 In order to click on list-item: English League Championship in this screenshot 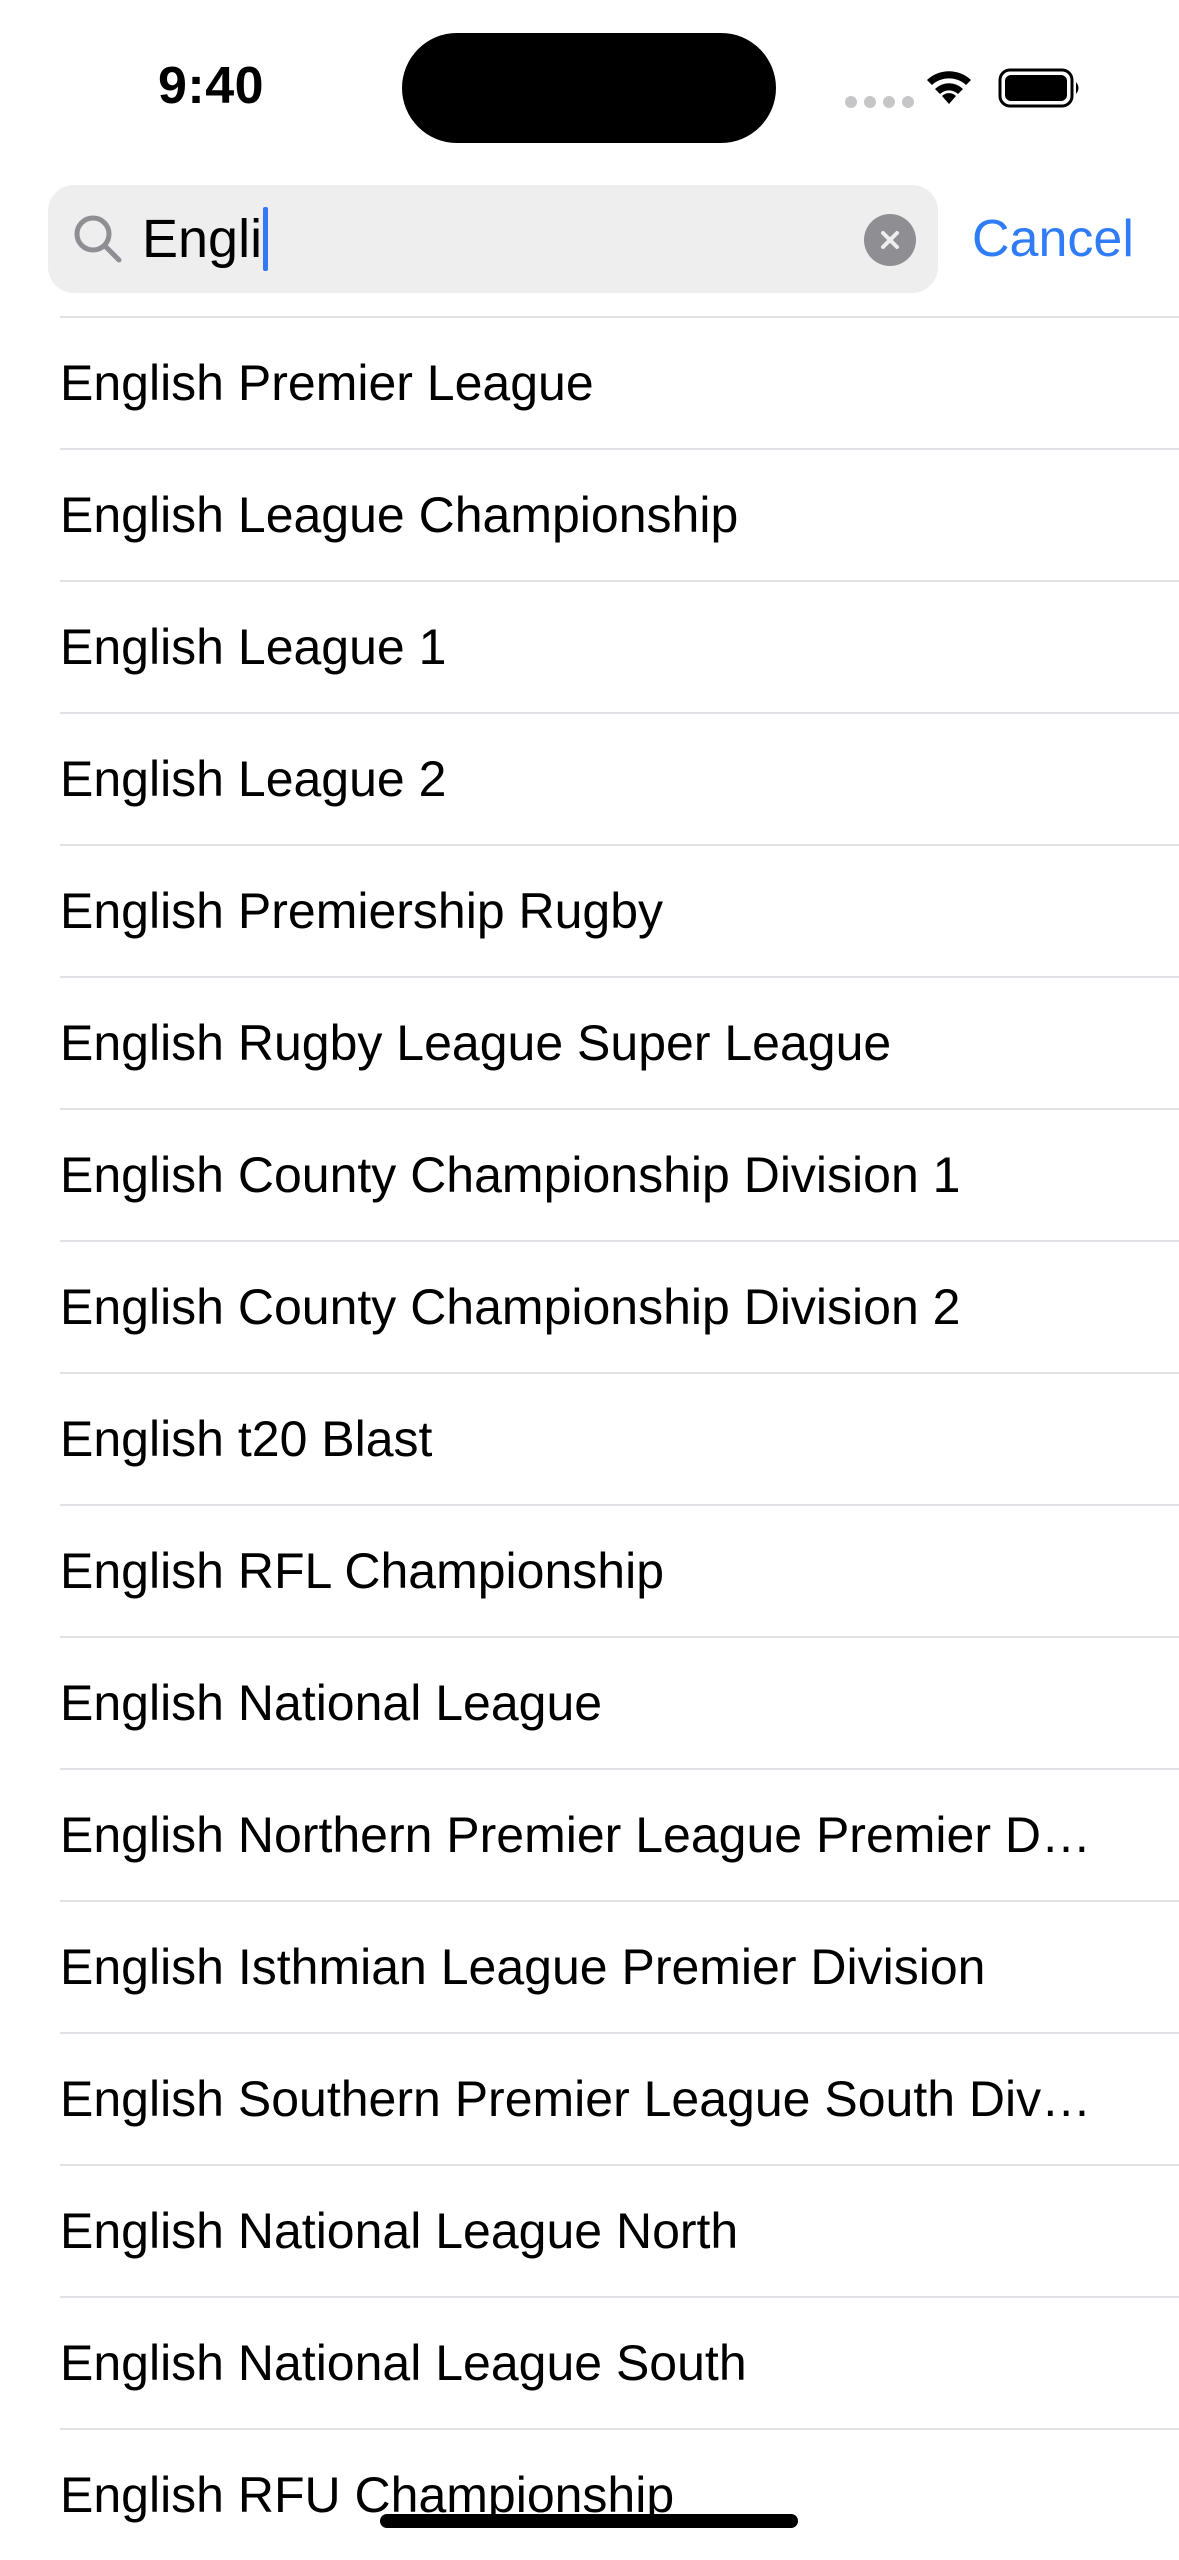, I will do `click(619, 514)`.